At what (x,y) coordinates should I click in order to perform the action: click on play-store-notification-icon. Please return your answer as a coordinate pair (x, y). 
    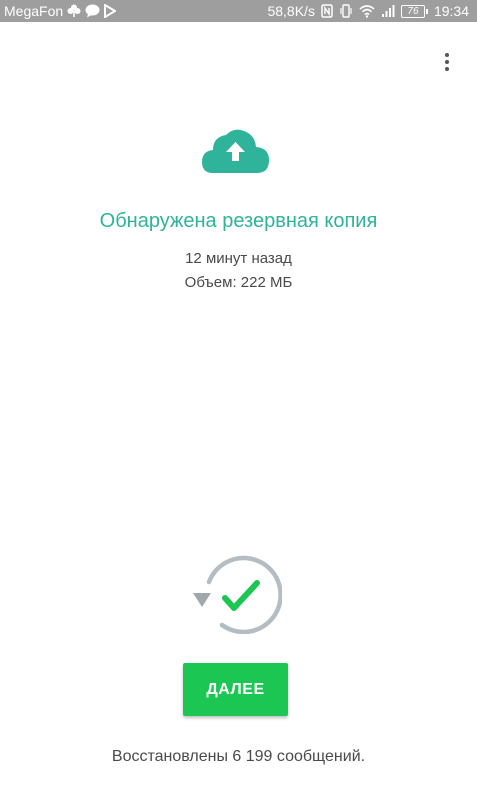
    Looking at the image, I should click on (110, 11).